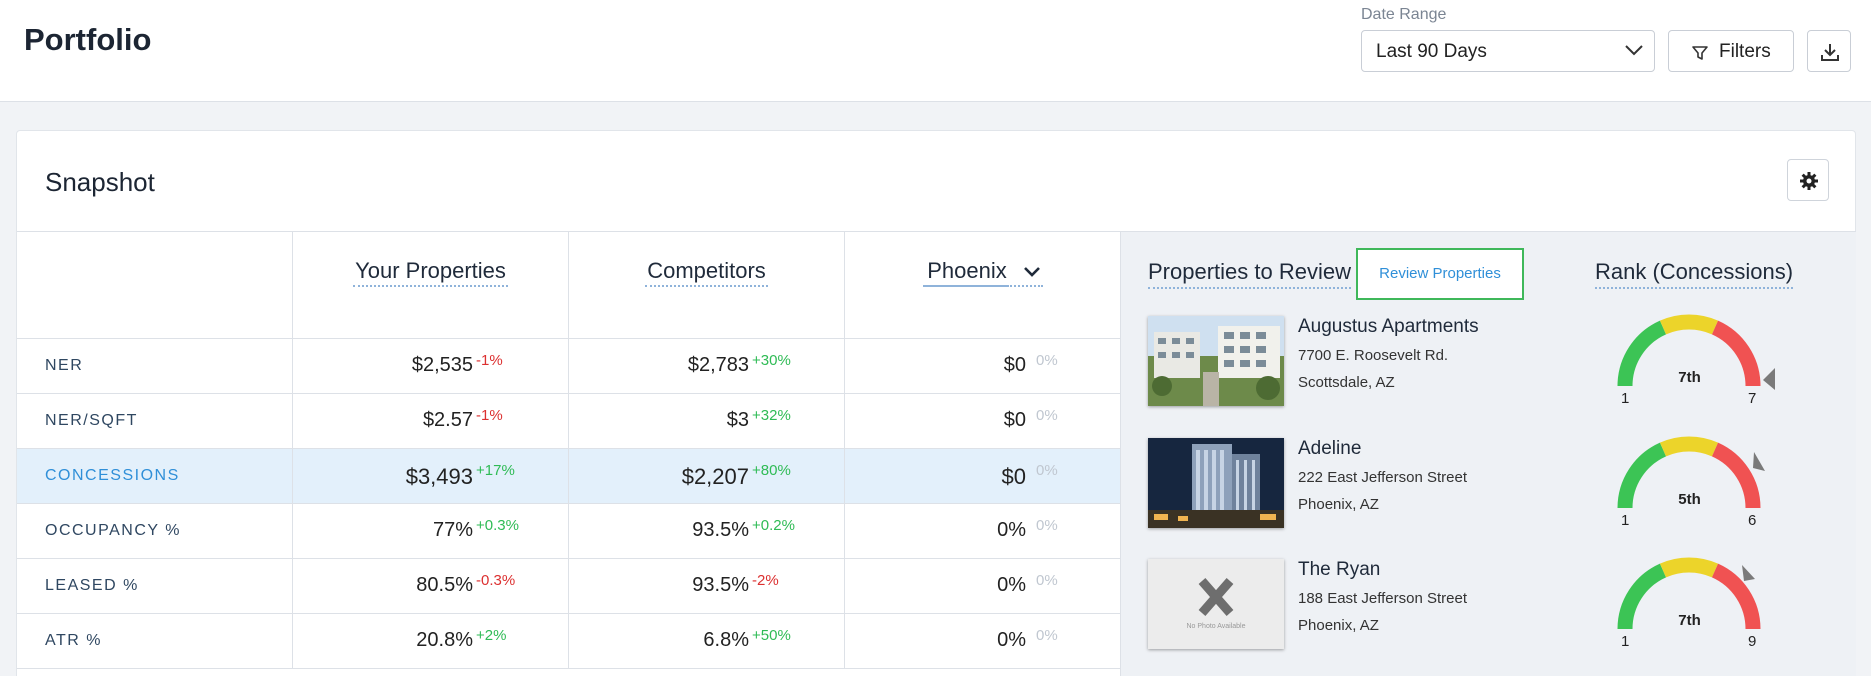 Image resolution: width=1871 pixels, height=676 pixels. What do you see at coordinates (100, 182) in the screenshot?
I see `snapshot-title: Snapshot` at bounding box center [100, 182].